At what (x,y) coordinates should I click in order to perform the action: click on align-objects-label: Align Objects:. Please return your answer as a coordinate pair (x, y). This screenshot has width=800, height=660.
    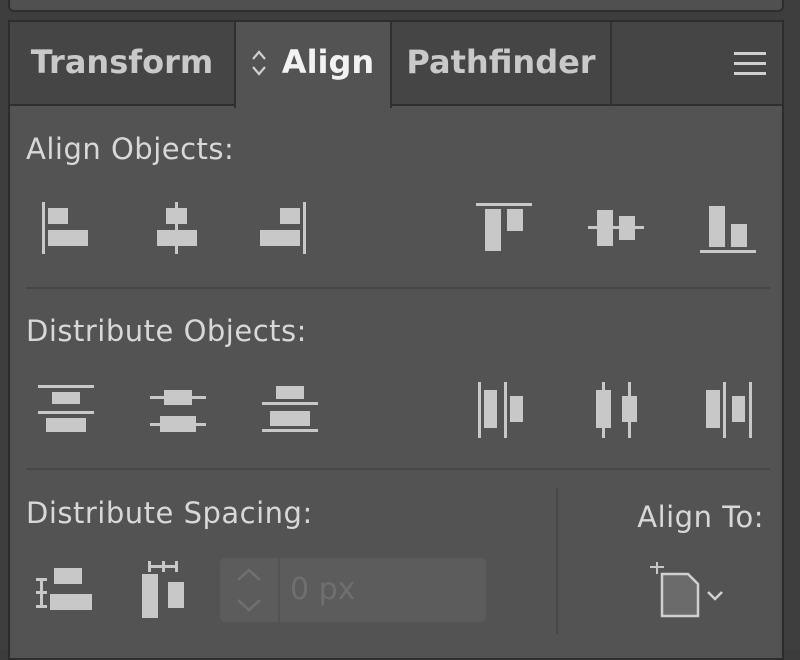
    Looking at the image, I should click on (130, 149).